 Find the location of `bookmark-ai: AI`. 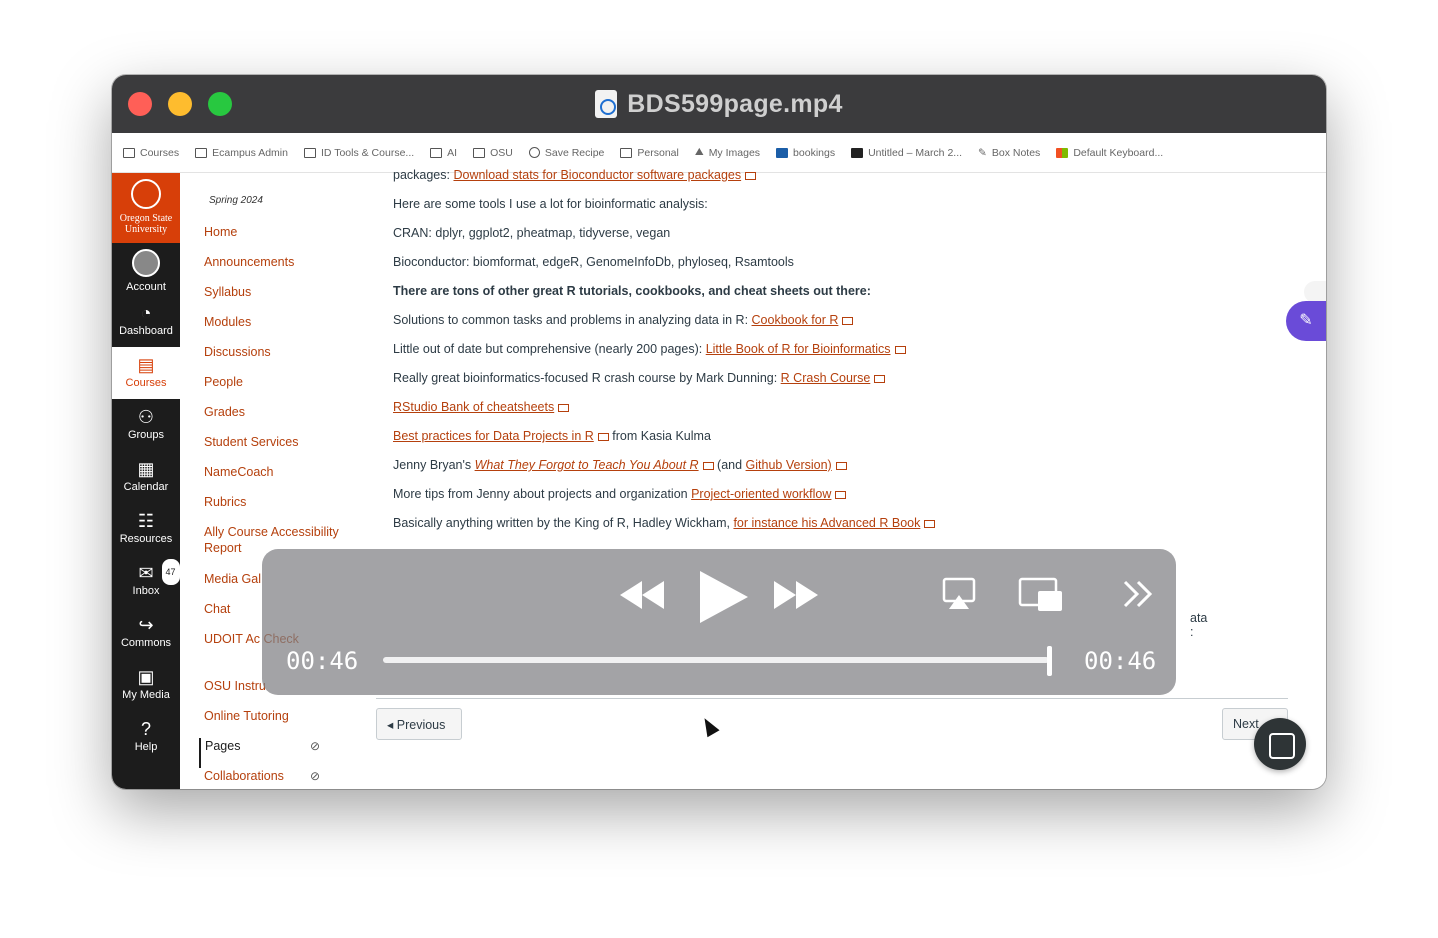

bookmark-ai: AI is located at coordinates (443, 153).